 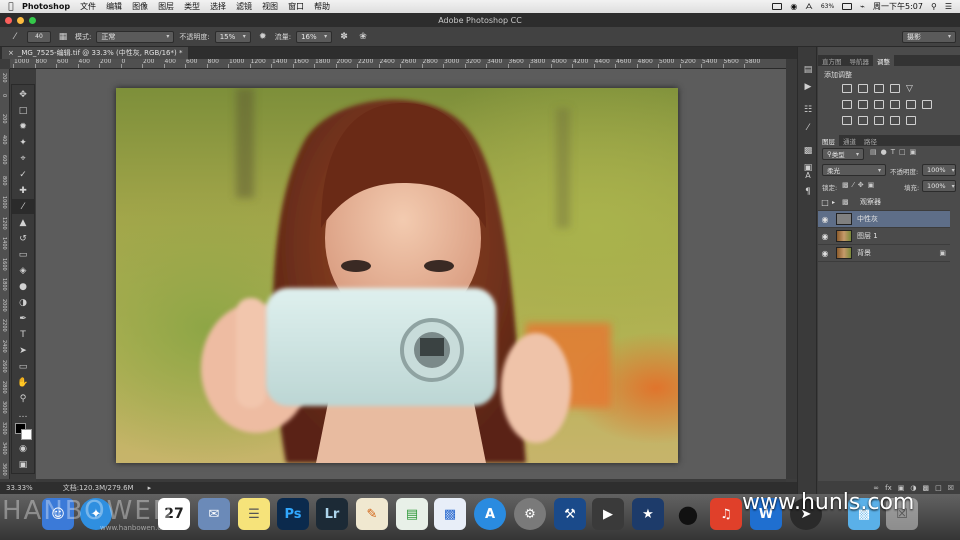 I want to click on levels-icon, so click(x=863, y=88).